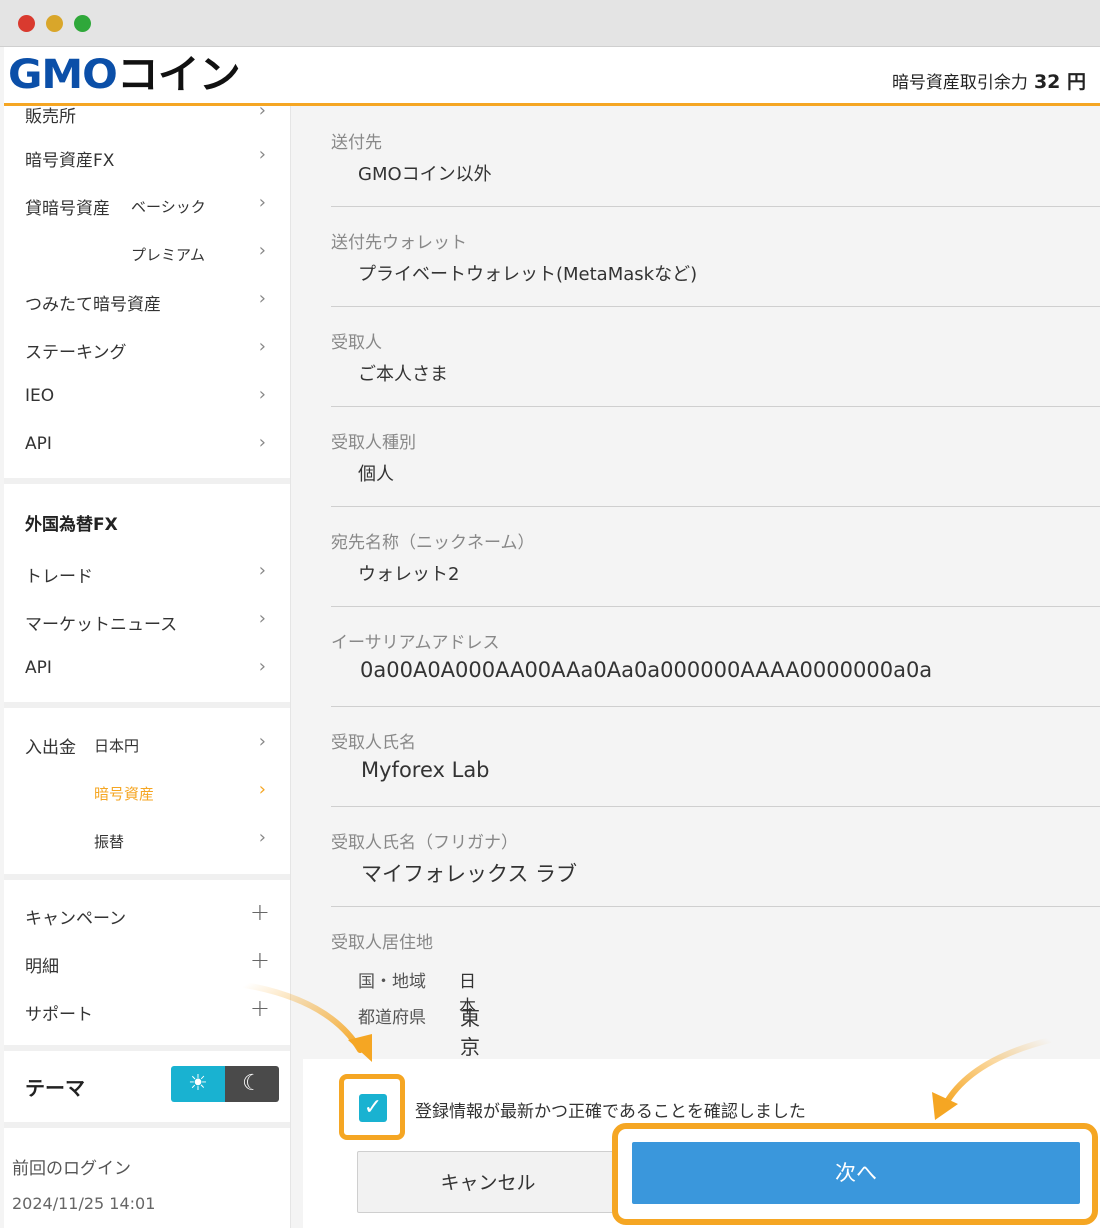 The width and height of the screenshot is (1100, 1228). What do you see at coordinates (50, 748) in the screenshot?
I see `sidebar-item-label: 入出金` at bounding box center [50, 748].